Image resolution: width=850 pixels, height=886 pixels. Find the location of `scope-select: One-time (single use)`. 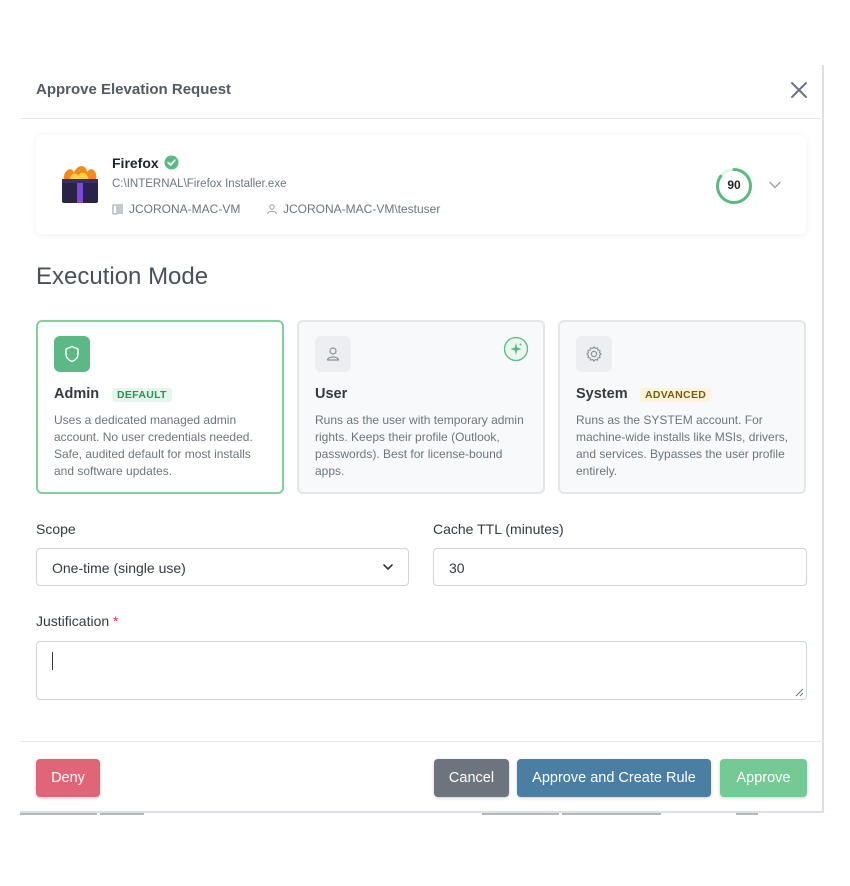

scope-select: One-time (single use) is located at coordinates (222, 567).